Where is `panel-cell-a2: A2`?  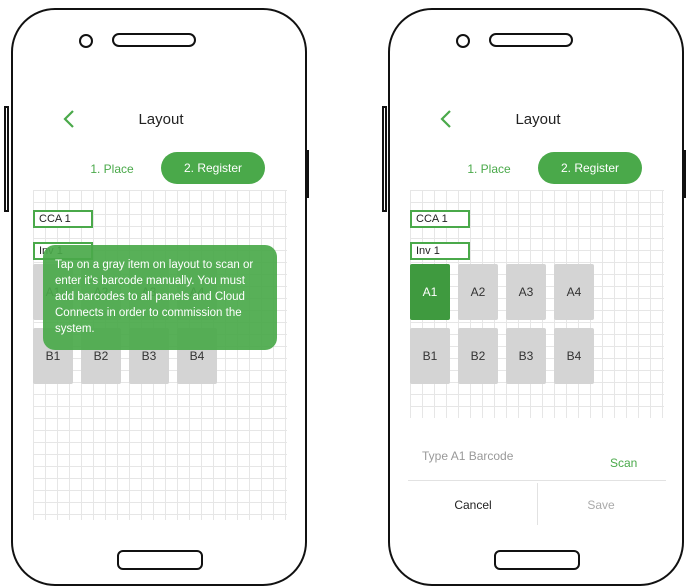 panel-cell-a2: A2 is located at coordinates (478, 292).